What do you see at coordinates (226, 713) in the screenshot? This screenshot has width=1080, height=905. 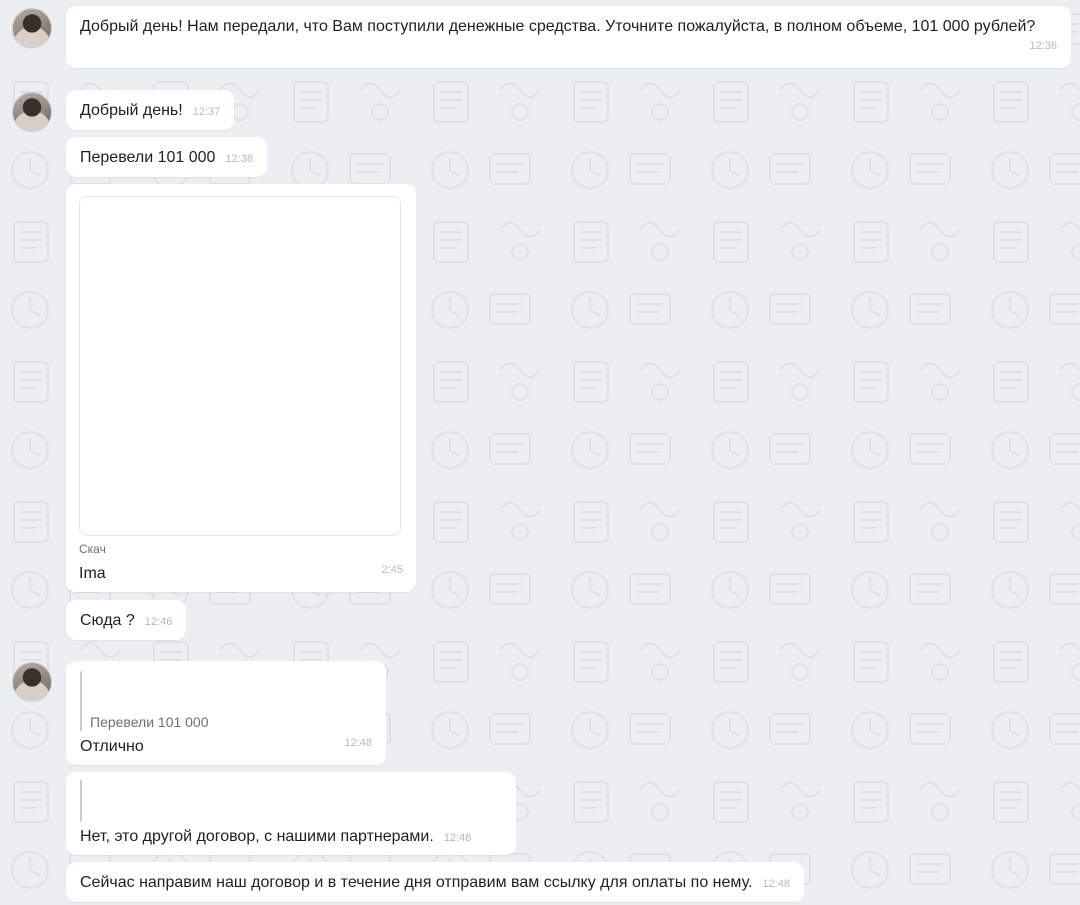 I see `reply-message-bubble: Перевели 101 000 Отлично 12:48` at bounding box center [226, 713].